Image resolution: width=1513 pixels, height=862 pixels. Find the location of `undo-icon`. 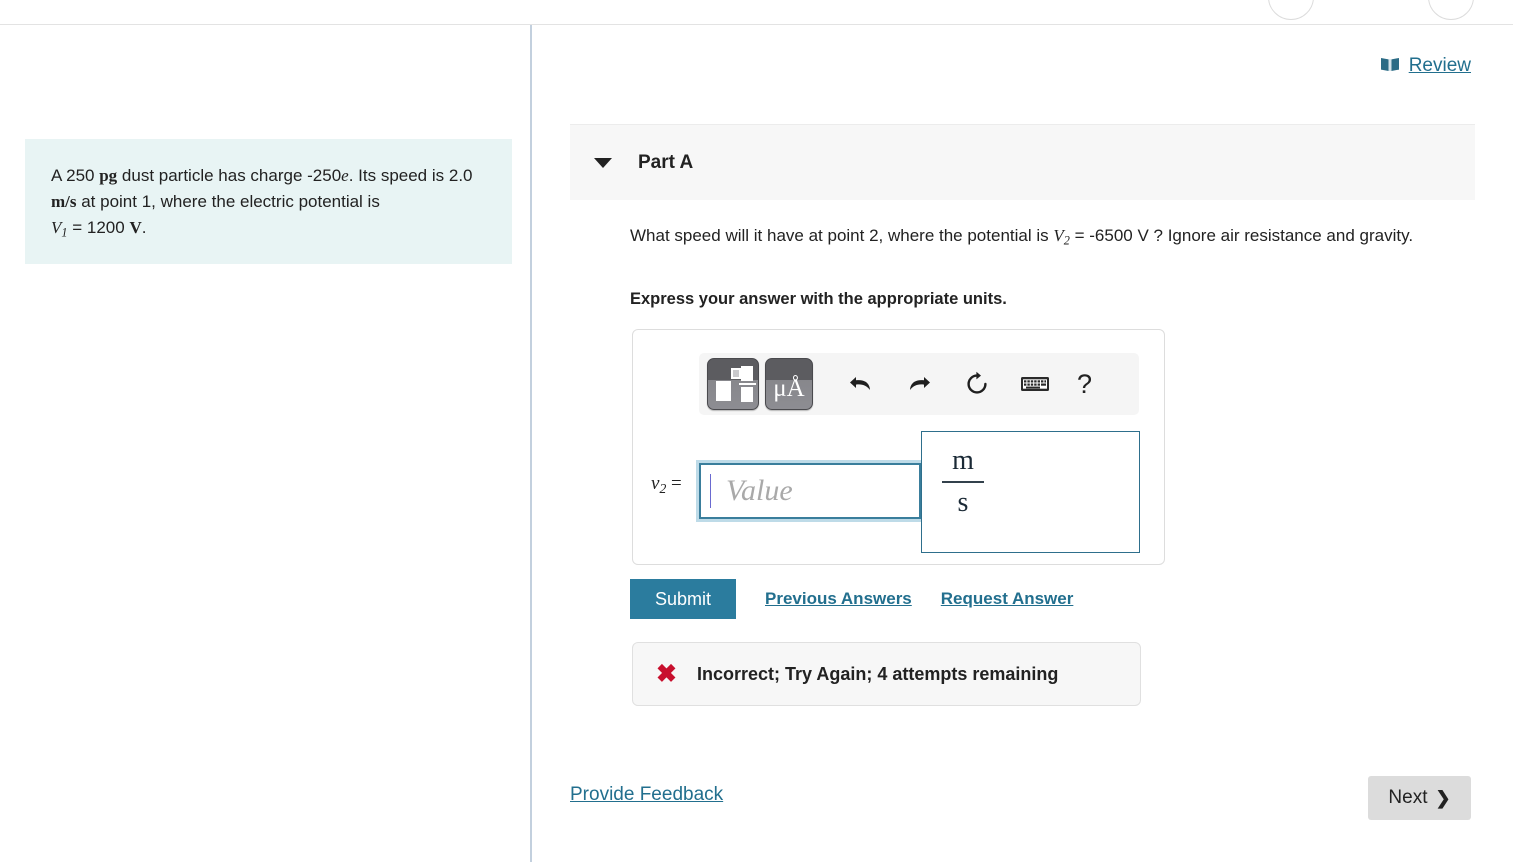

undo-icon is located at coordinates (861, 384).